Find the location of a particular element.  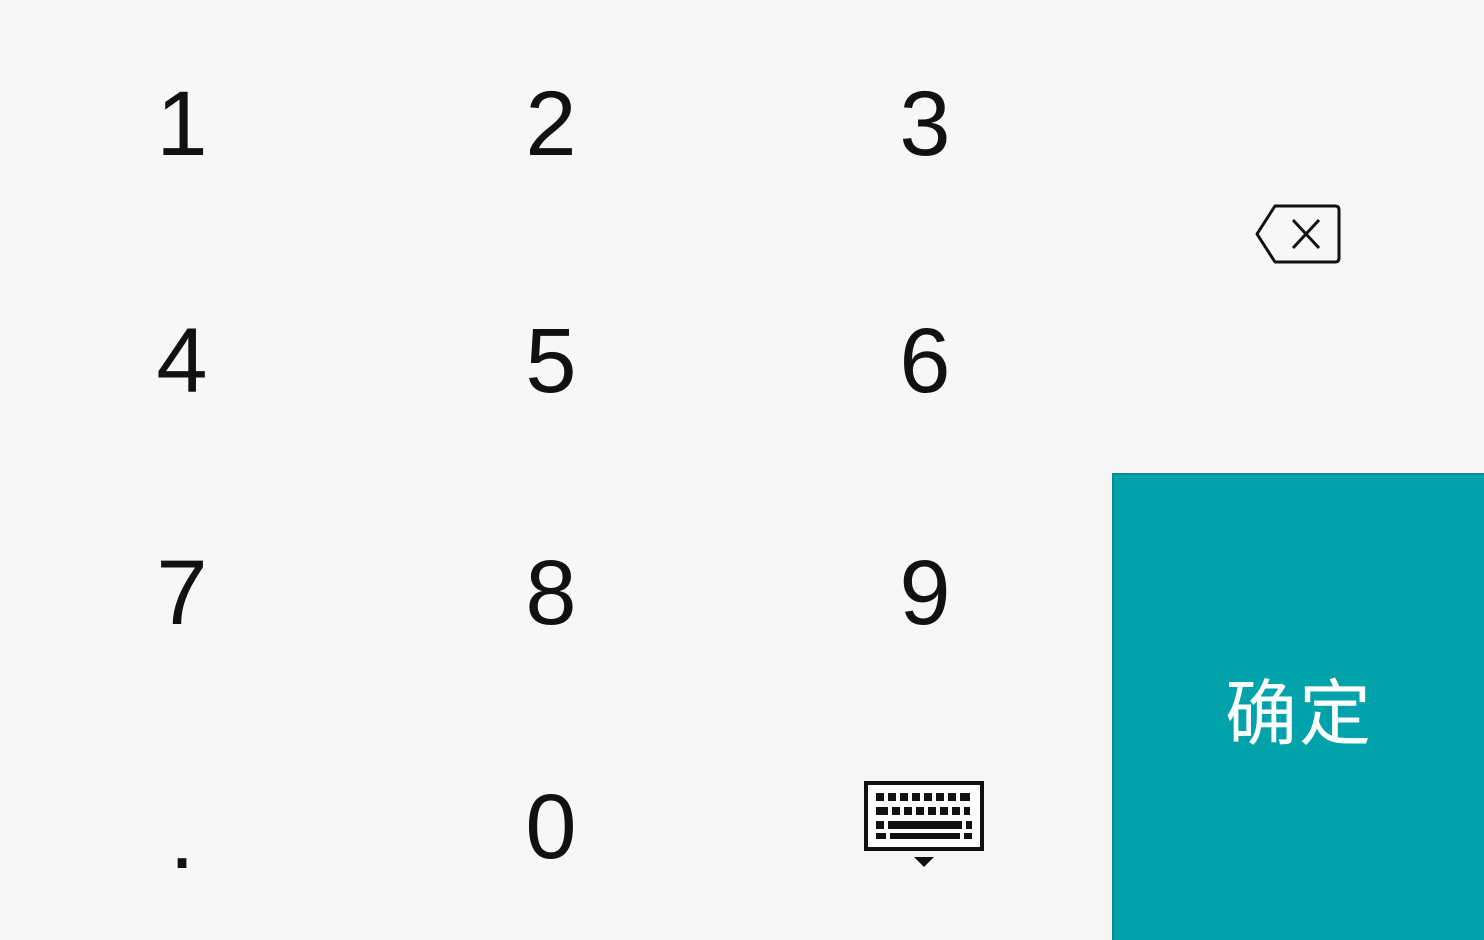

key-1: 1 is located at coordinates (182, 124).